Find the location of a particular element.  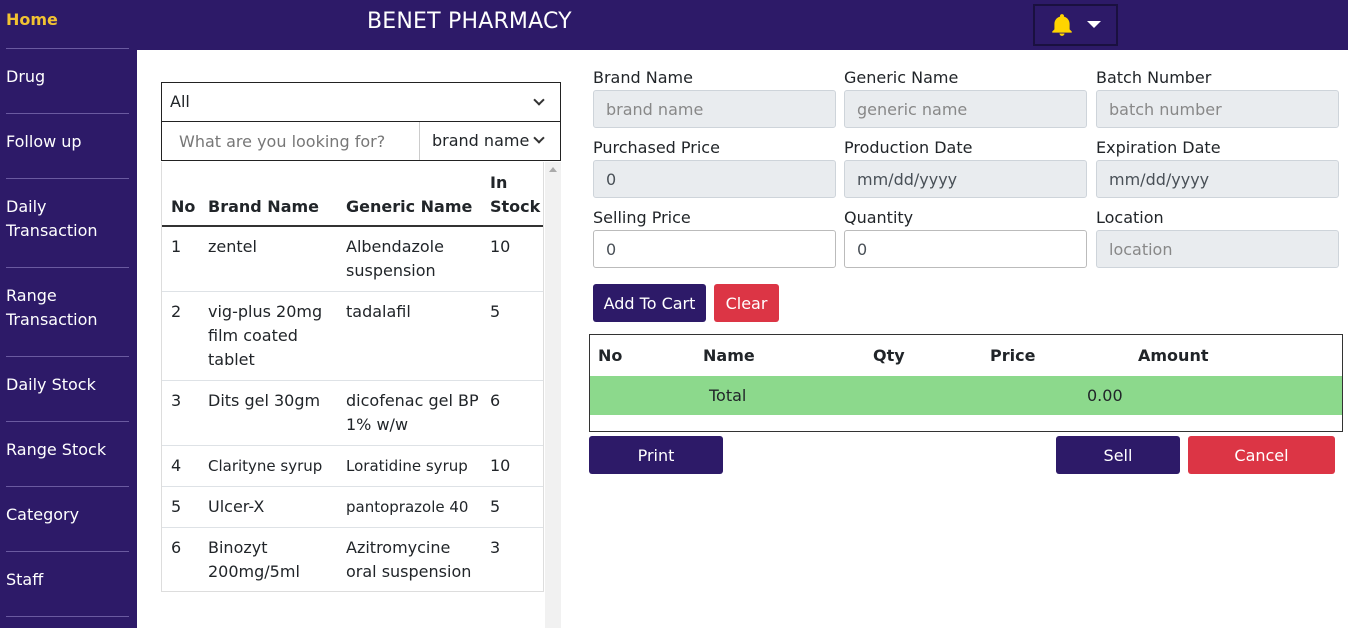

cell-brand-name: Binozyt 200mg/5ml is located at coordinates (254, 559).